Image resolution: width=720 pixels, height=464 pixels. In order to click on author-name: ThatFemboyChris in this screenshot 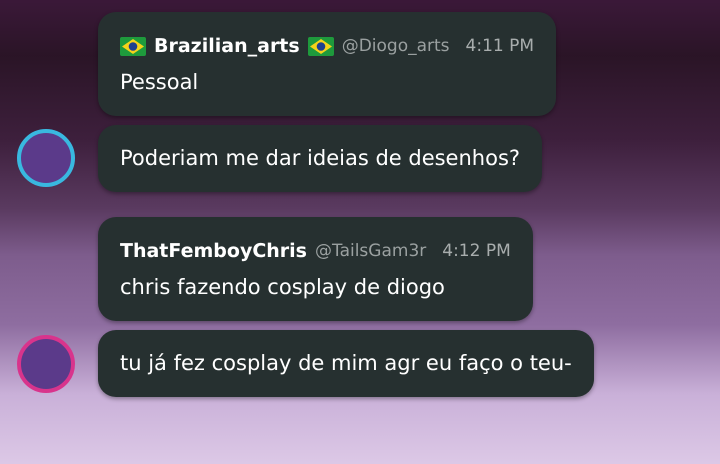, I will do `click(213, 251)`.